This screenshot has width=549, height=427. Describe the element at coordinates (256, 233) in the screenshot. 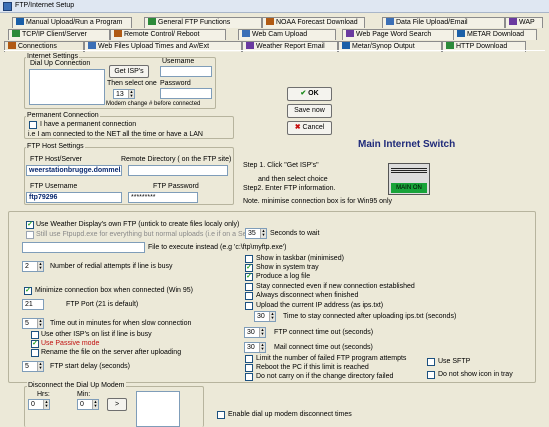

I see `seconds-spinner: 35 ▲ ▼` at that location.